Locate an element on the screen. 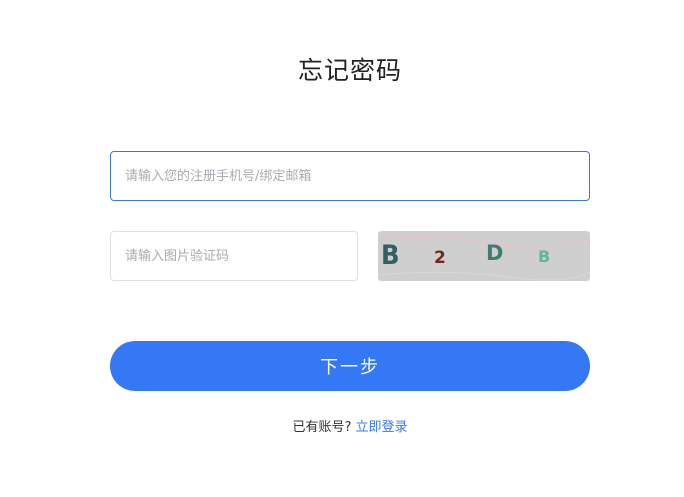 Image resolution: width=684 pixels, height=497 pixels. captcha-noise is located at coordinates (484, 258).